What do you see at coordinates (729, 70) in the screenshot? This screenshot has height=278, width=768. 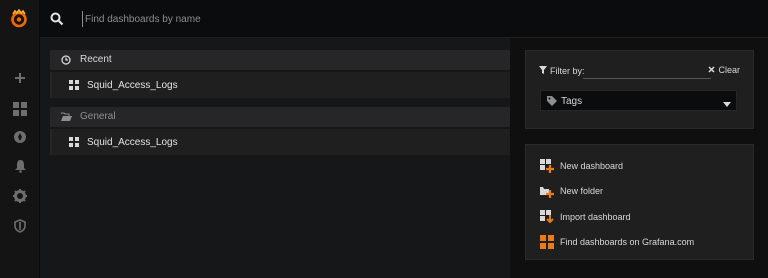 I see `clear-label: Clear` at bounding box center [729, 70].